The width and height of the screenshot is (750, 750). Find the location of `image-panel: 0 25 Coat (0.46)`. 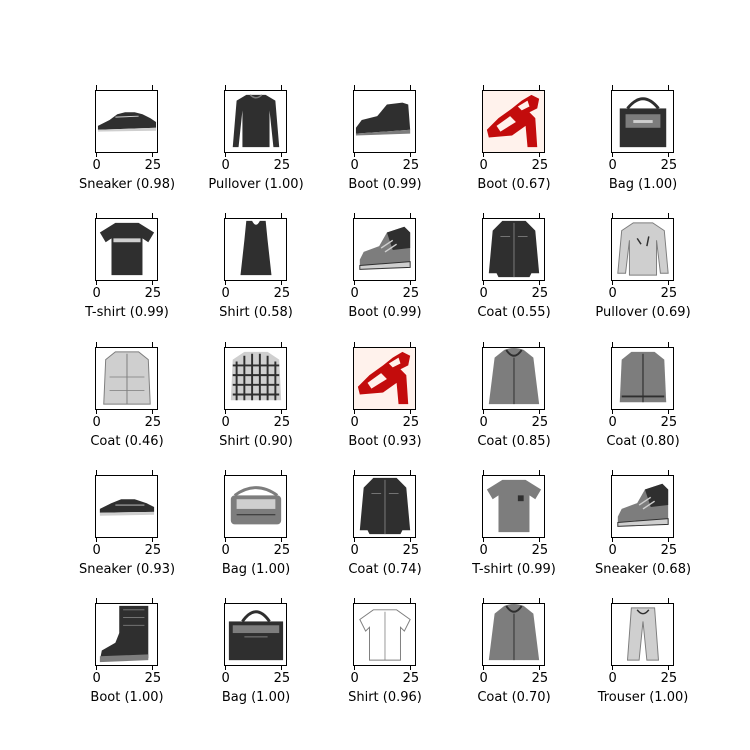

image-panel: 0 25 Coat (0.46) is located at coordinates (130, 404).